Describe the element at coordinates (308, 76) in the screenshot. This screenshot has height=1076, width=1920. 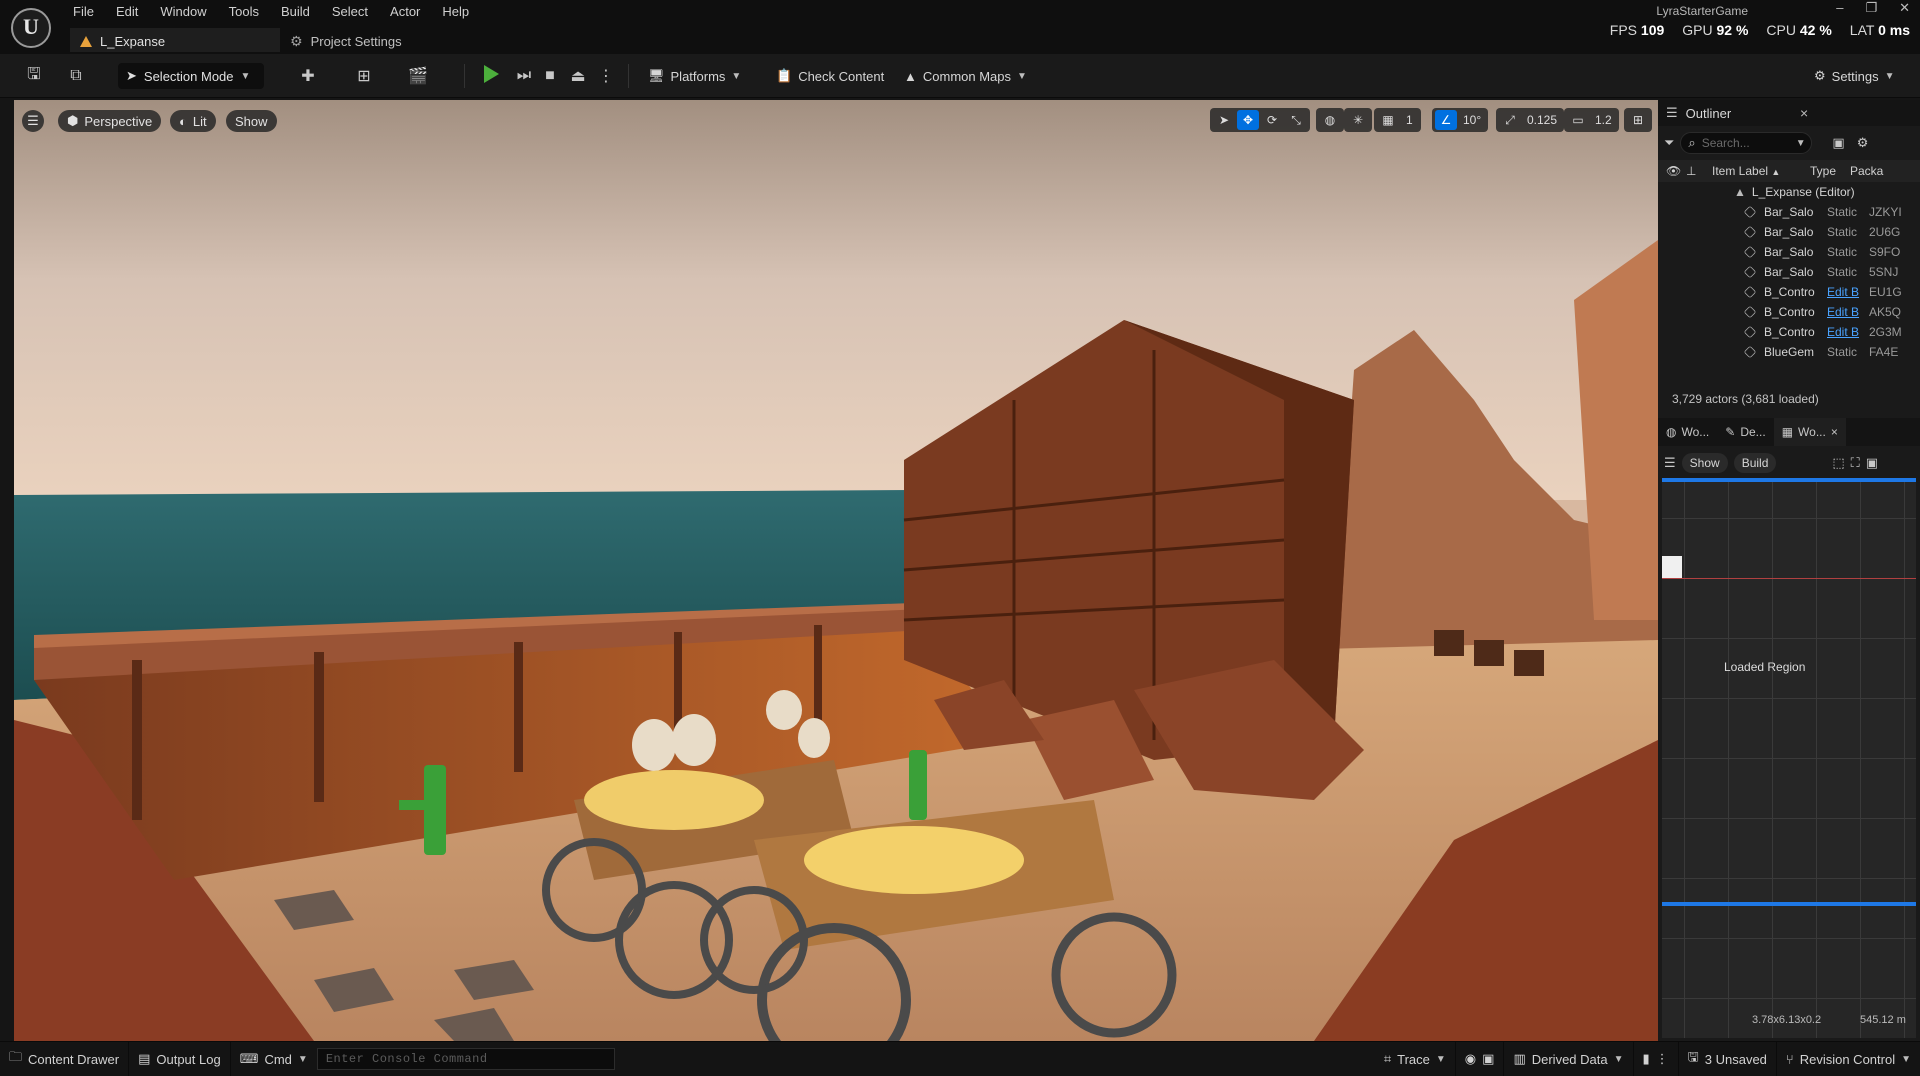
I see `add-actor-icon: ✚` at that location.